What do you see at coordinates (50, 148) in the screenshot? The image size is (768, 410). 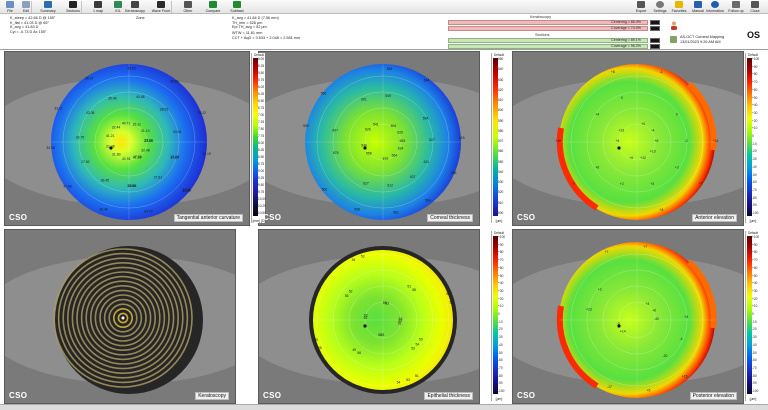 I see `map-value: 34.58` at bounding box center [50, 148].